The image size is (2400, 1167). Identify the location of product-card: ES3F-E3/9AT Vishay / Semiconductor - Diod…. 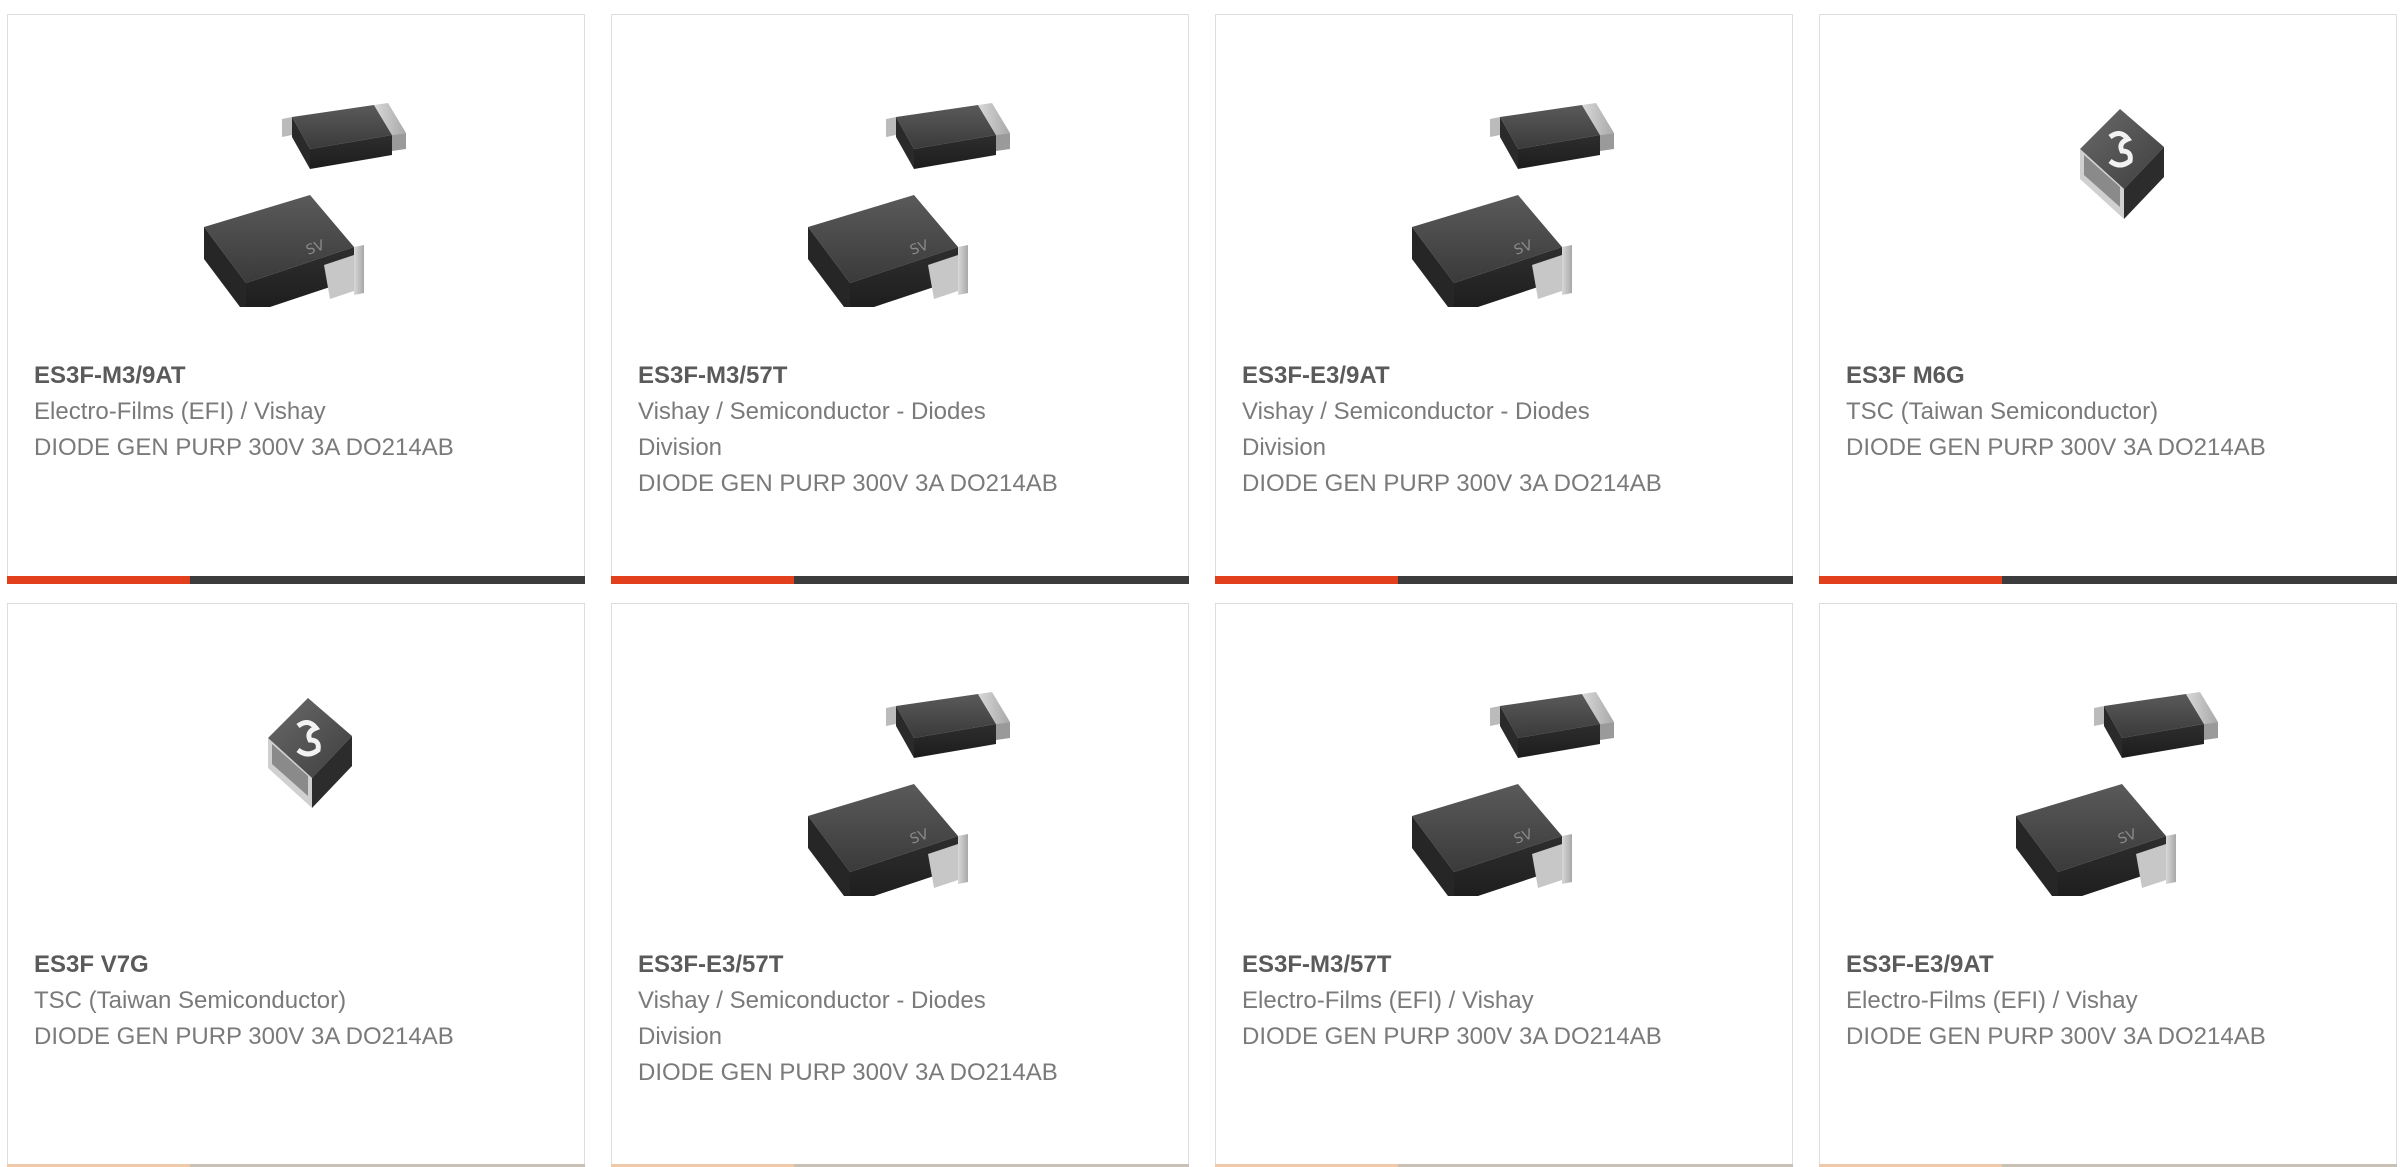
(1504, 299).